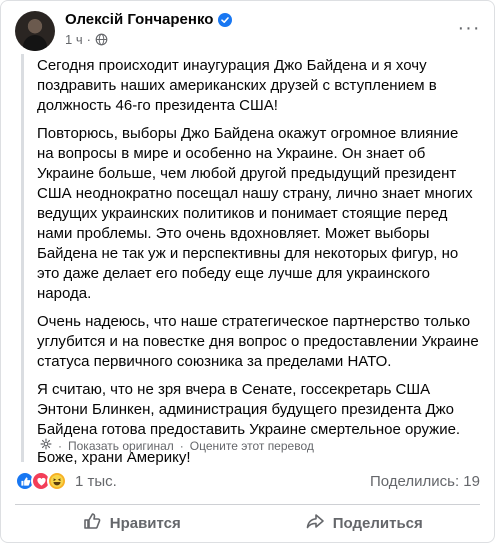  I want to click on post-meta: 1 ч ·, so click(86, 39).